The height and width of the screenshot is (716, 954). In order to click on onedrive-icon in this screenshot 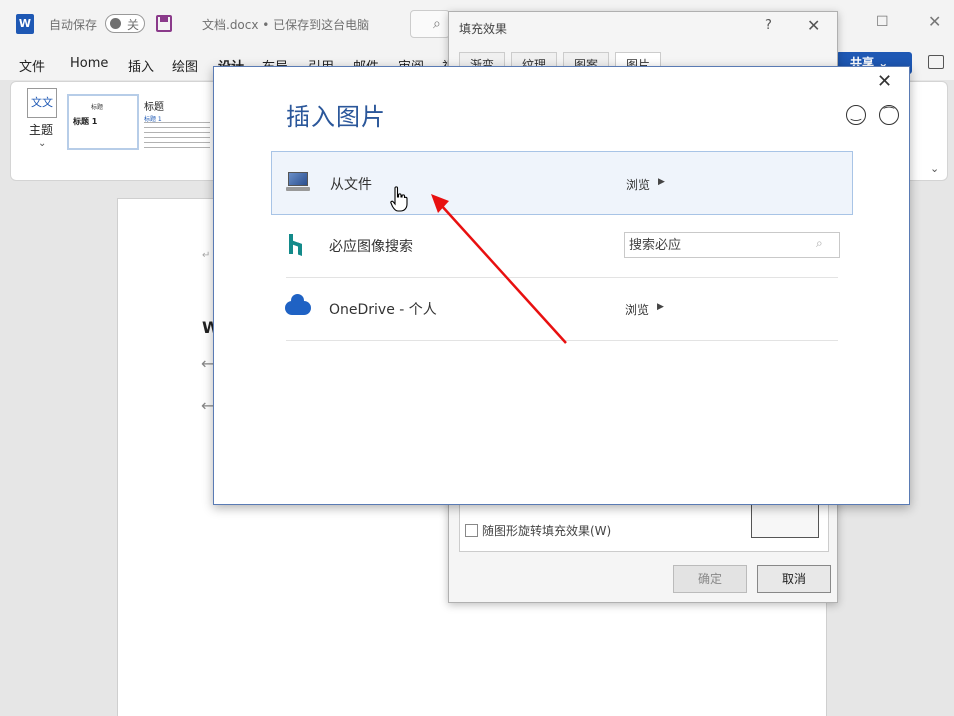, I will do `click(298, 304)`.